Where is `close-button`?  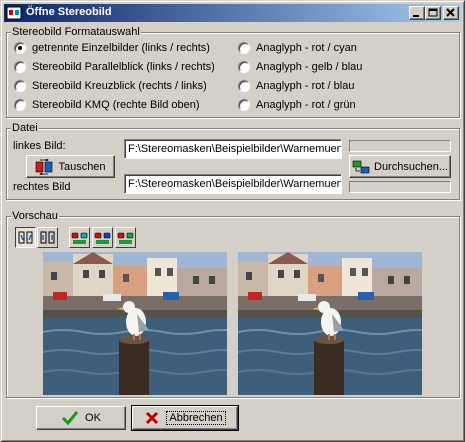 close-button is located at coordinates (451, 13).